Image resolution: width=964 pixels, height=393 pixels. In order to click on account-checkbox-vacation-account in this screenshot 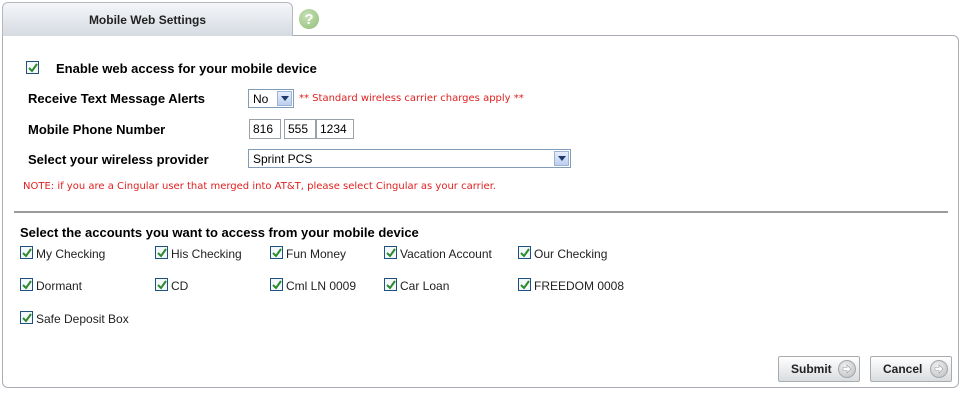, I will do `click(390, 252)`.